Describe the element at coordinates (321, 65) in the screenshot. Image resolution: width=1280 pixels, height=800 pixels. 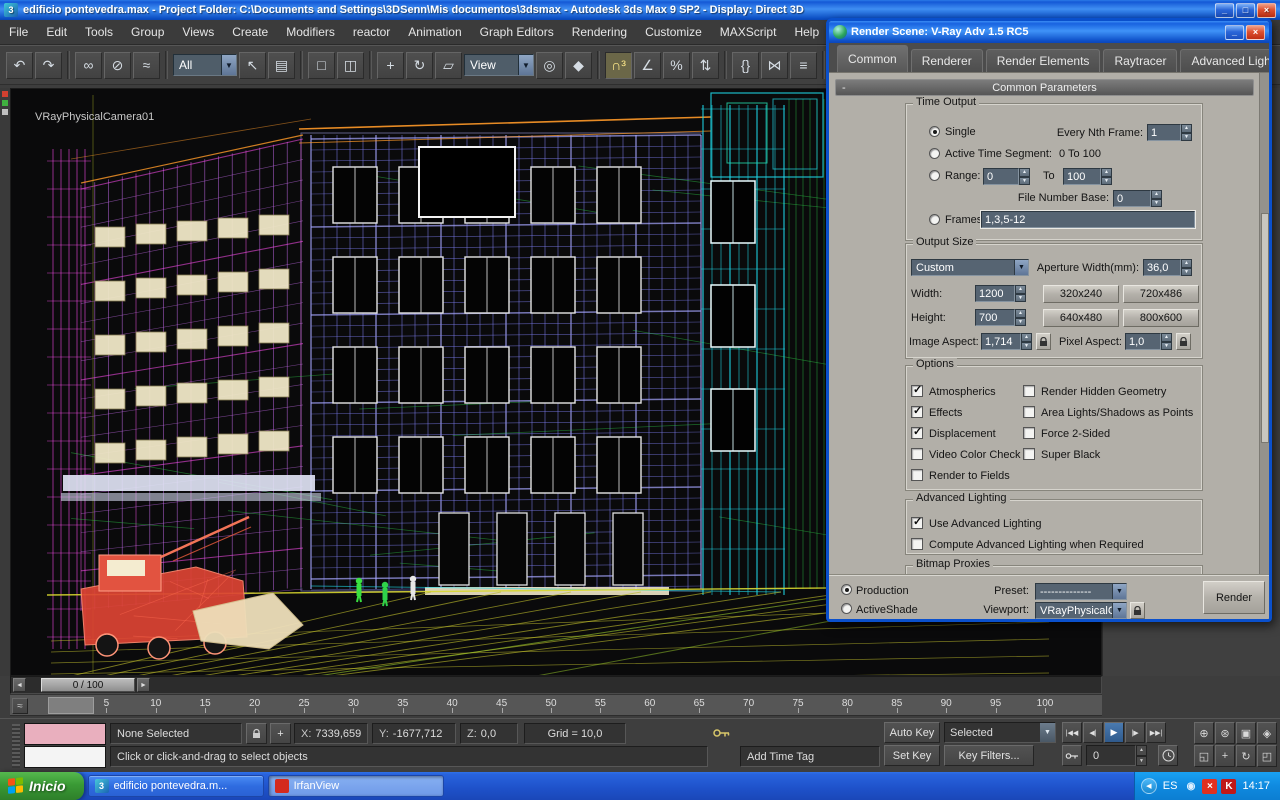
I see `rectangular-selection-region-button: □` at that location.